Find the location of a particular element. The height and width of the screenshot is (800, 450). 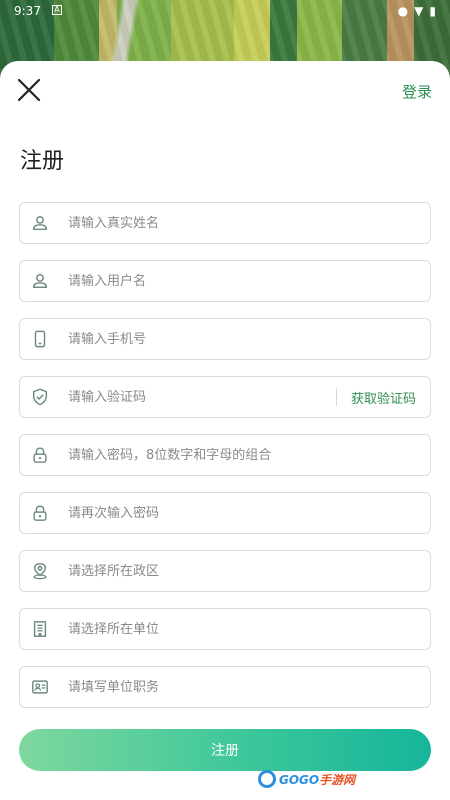

username-field is located at coordinates (225, 281).